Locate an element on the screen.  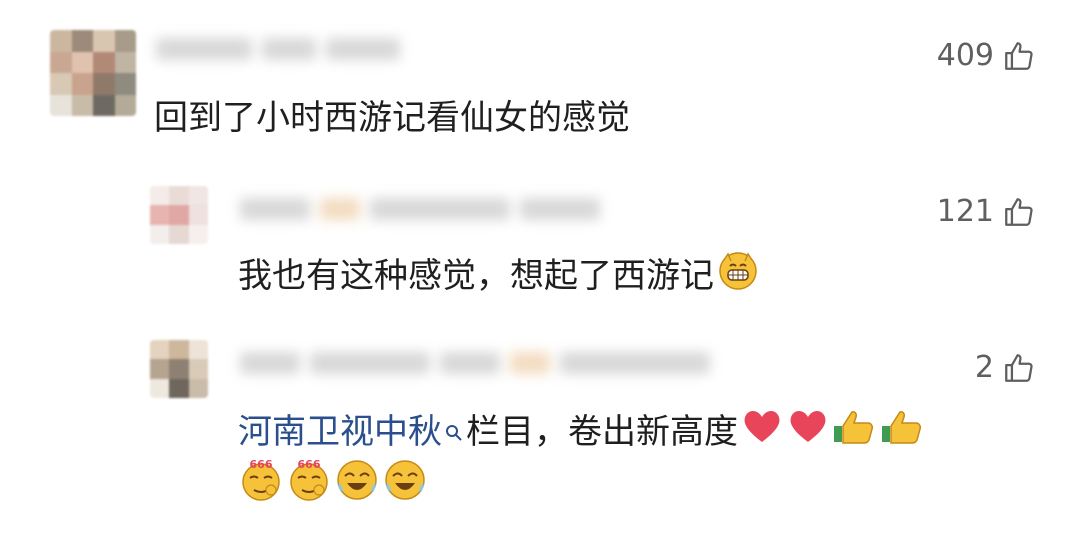
comment-text: 回到了小时西游记看仙女的感觉 is located at coordinates (392, 118).